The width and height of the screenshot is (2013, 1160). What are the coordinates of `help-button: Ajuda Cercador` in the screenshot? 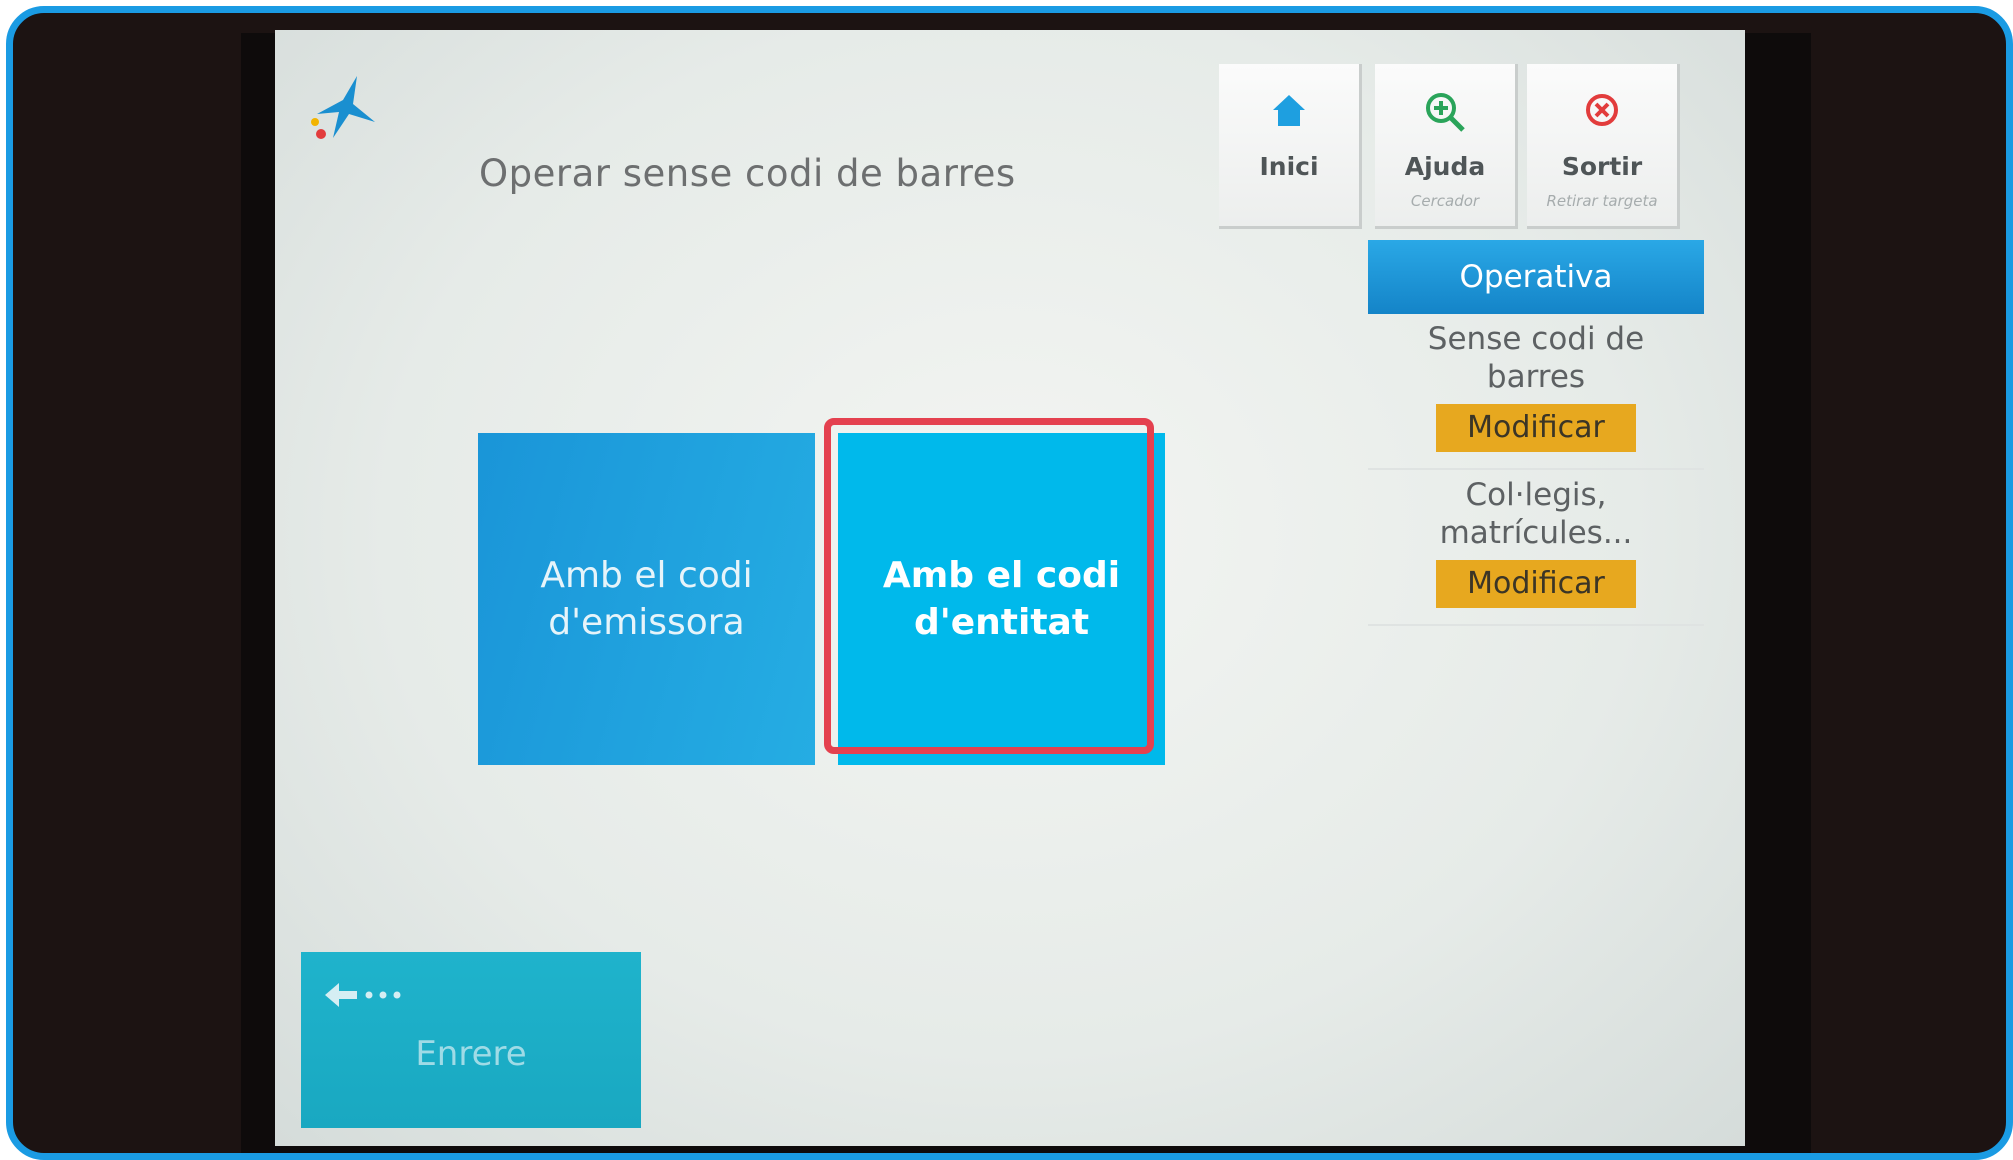 It's located at (1446, 146).